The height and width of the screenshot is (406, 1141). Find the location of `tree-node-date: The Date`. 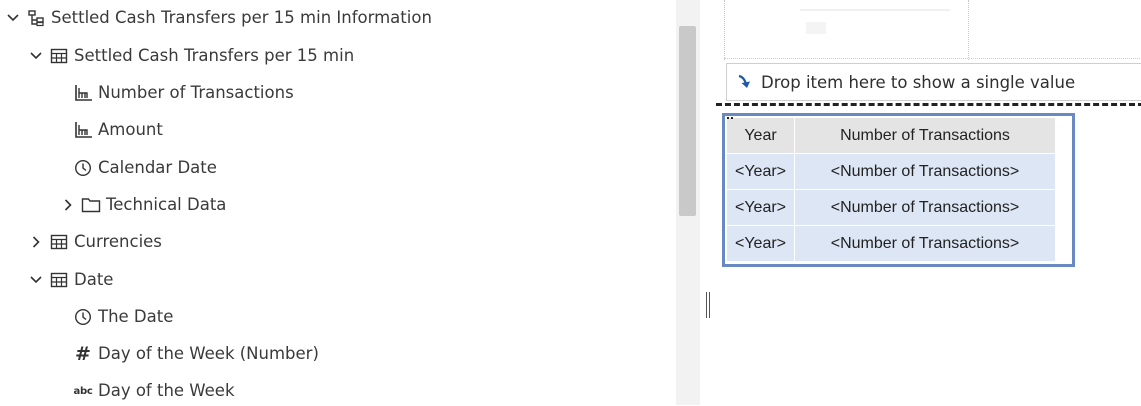

tree-node-date: The Date is located at coordinates (122, 317).